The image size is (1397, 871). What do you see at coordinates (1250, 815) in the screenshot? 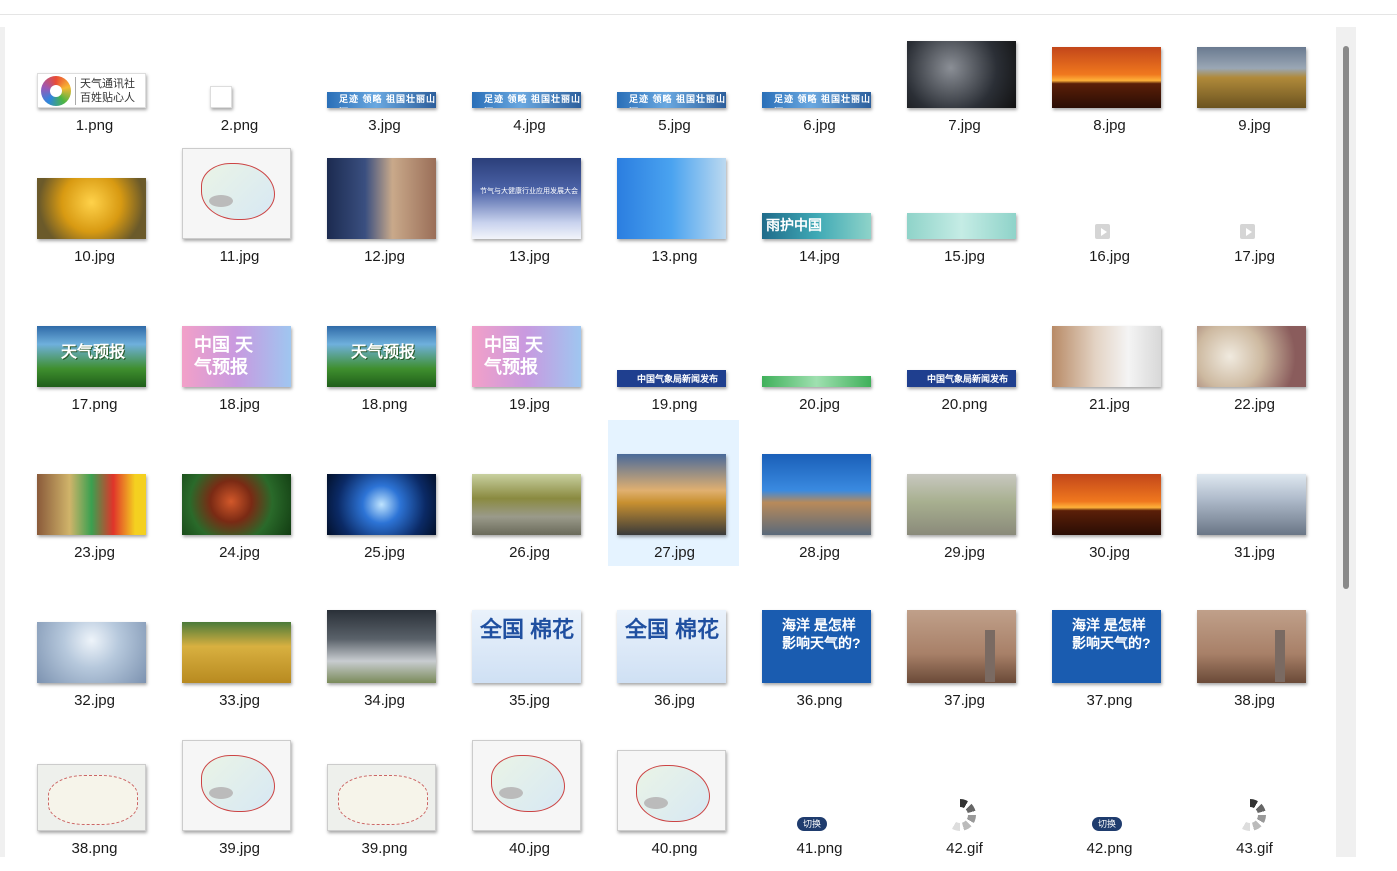
I see `loading-spinner-icon` at bounding box center [1250, 815].